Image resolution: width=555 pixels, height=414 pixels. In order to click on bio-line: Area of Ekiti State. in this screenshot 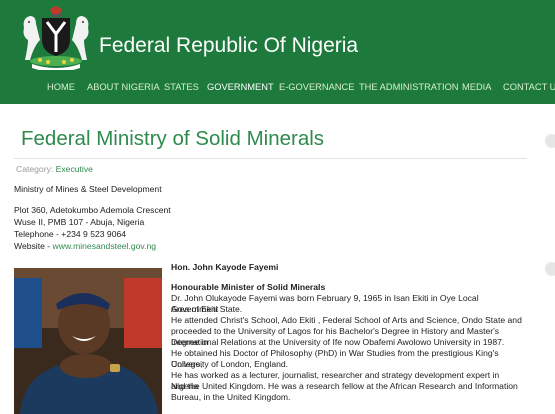, I will do `click(207, 309)`.